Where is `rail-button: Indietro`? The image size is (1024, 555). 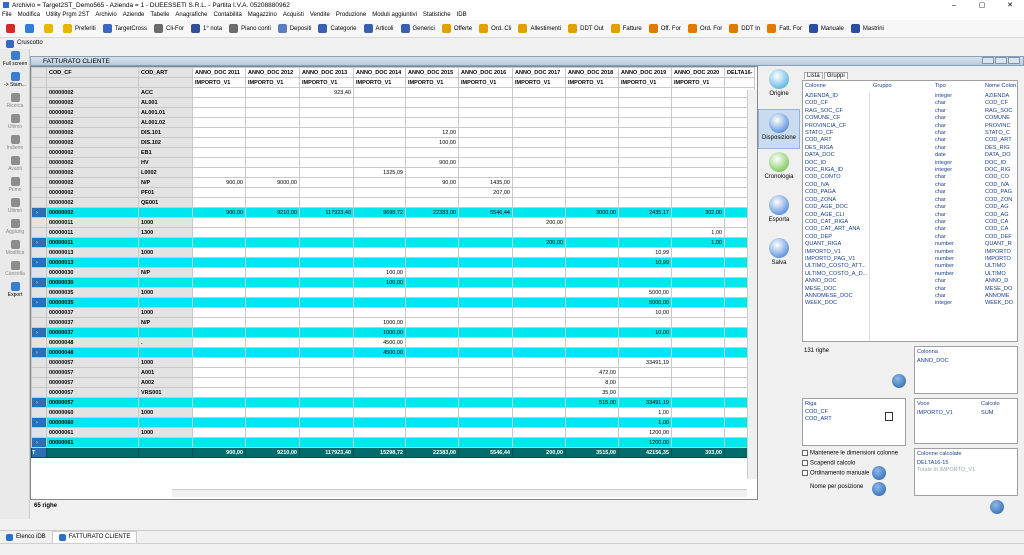 rail-button: Indietro is located at coordinates (15, 143).